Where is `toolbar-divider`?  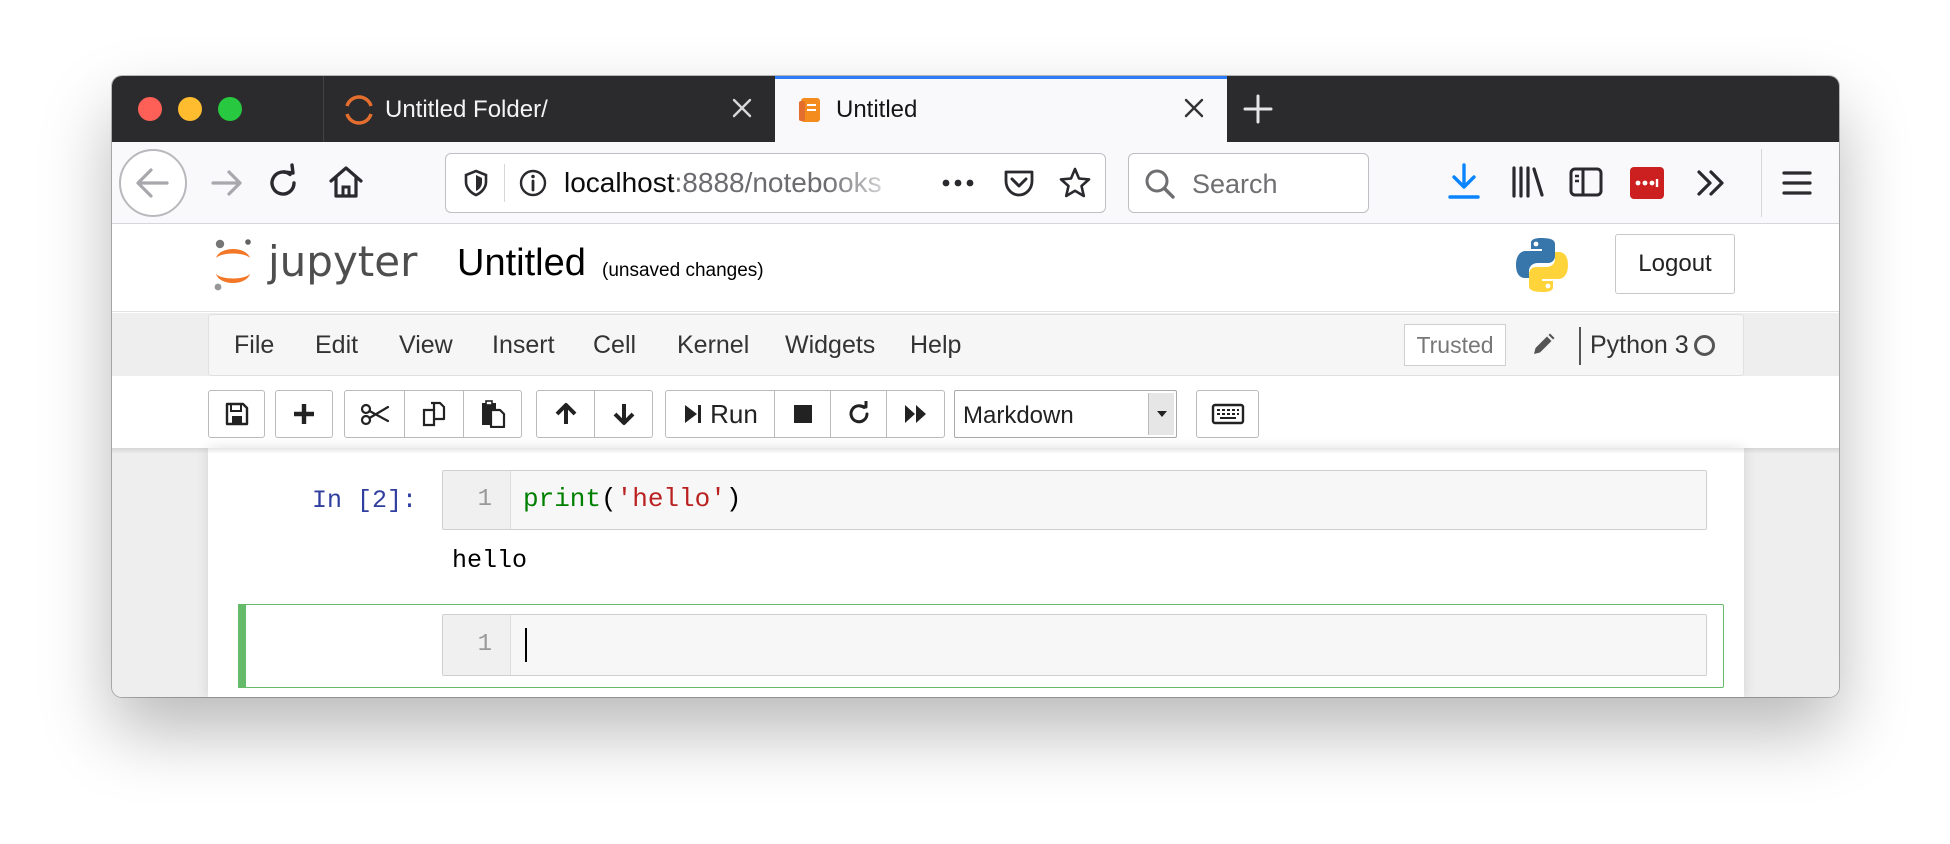
toolbar-divider is located at coordinates (1761, 183).